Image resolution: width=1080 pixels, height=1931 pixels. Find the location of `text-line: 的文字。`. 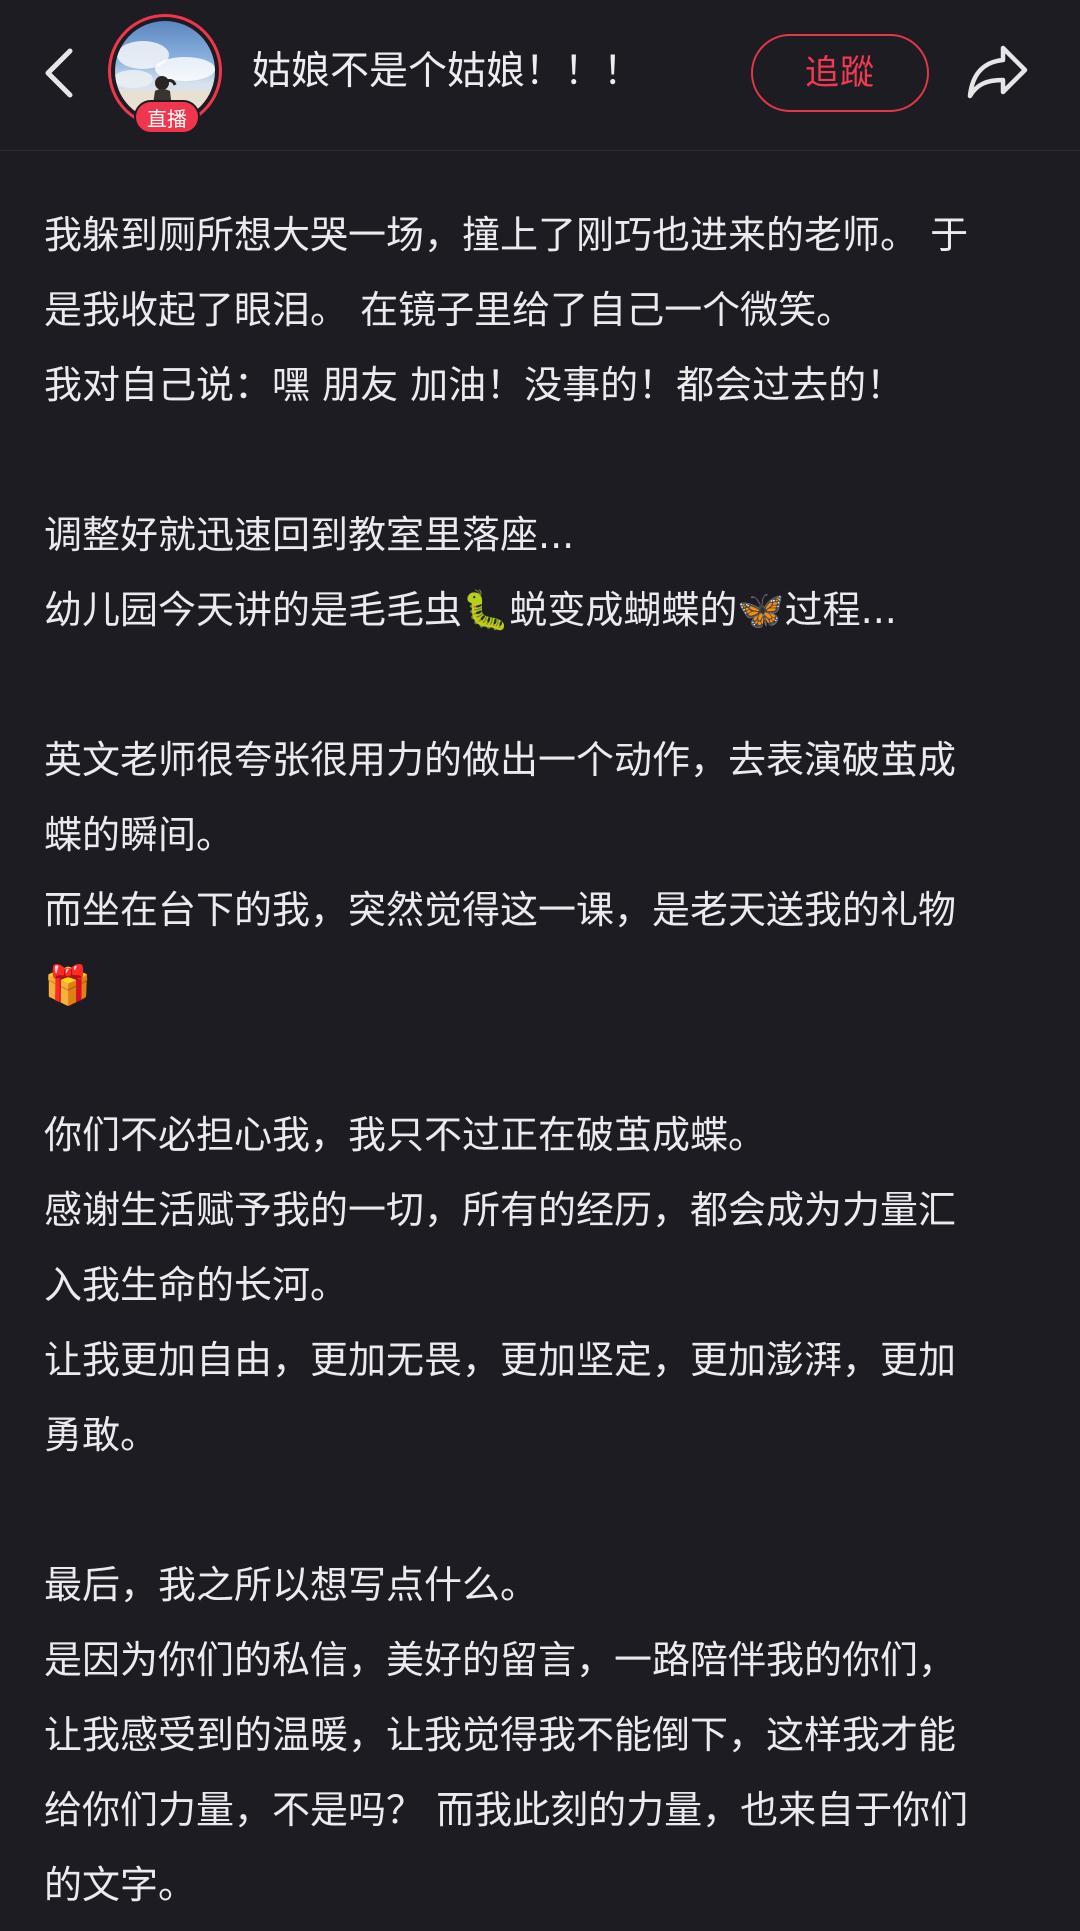

text-line: 的文字。 is located at coordinates (120, 1885).